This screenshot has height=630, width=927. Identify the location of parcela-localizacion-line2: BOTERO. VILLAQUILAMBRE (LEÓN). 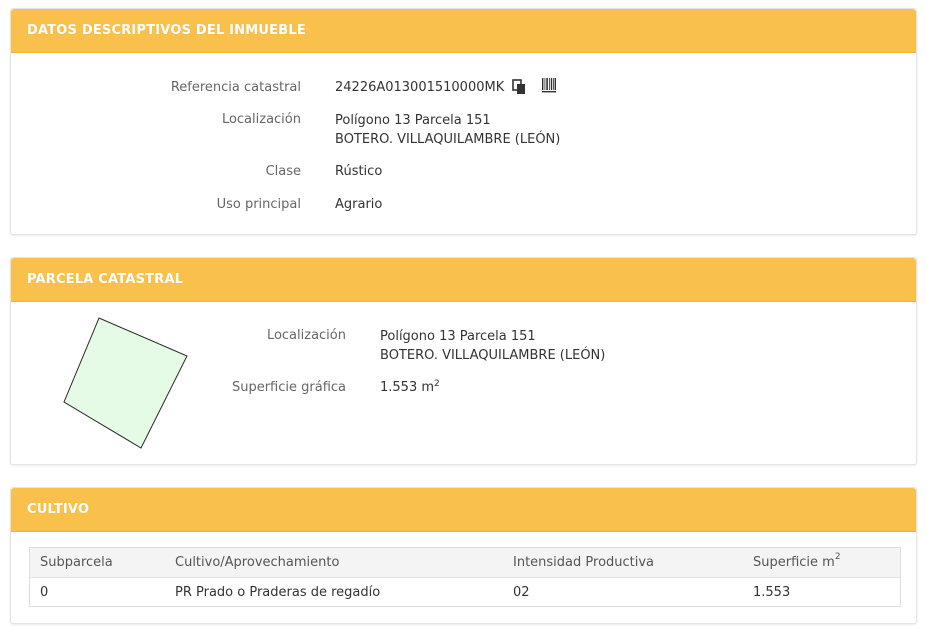
(493, 355).